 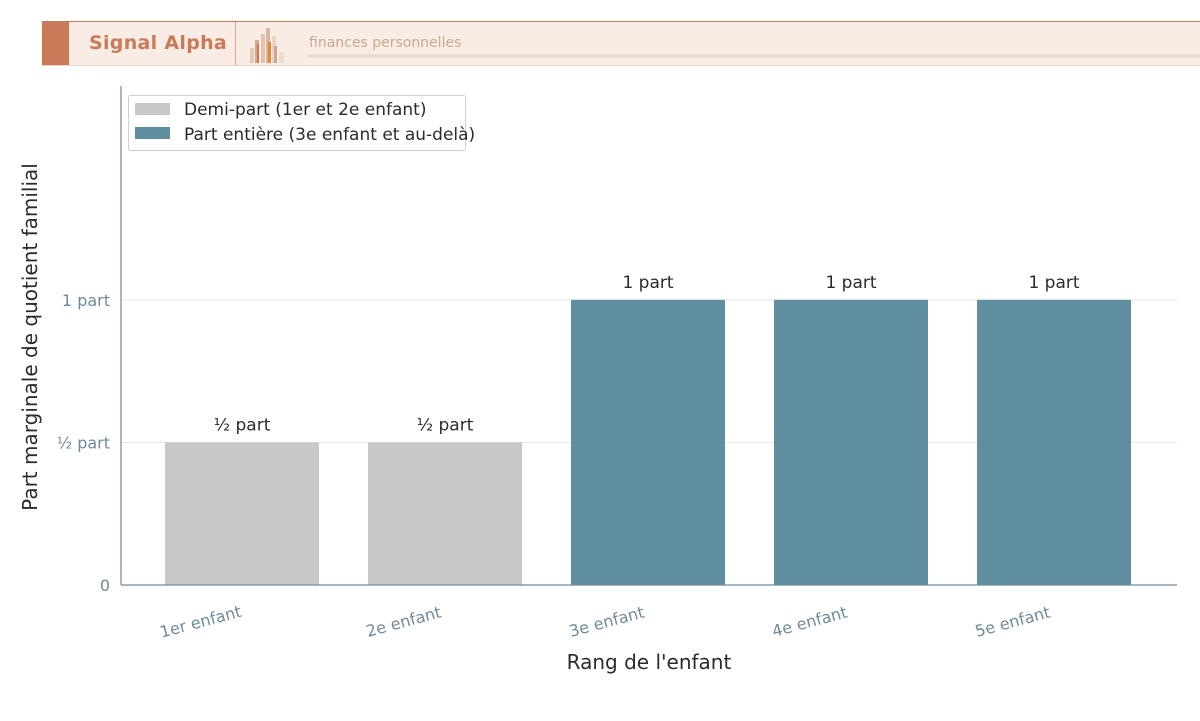 I want to click on y-tick-label: 1 part, so click(x=86, y=300).